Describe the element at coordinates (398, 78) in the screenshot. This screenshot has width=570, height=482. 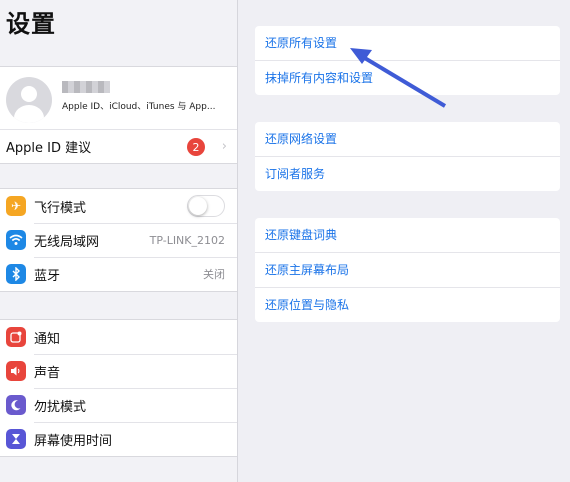
I see `annotation-arrow-icon` at that location.